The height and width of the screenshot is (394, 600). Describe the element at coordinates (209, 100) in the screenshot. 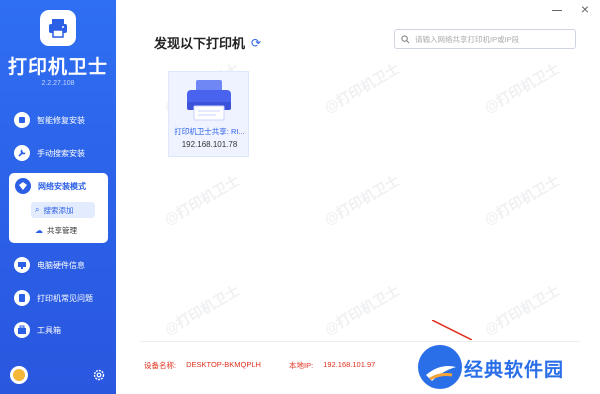

I see `printer-icon` at that location.